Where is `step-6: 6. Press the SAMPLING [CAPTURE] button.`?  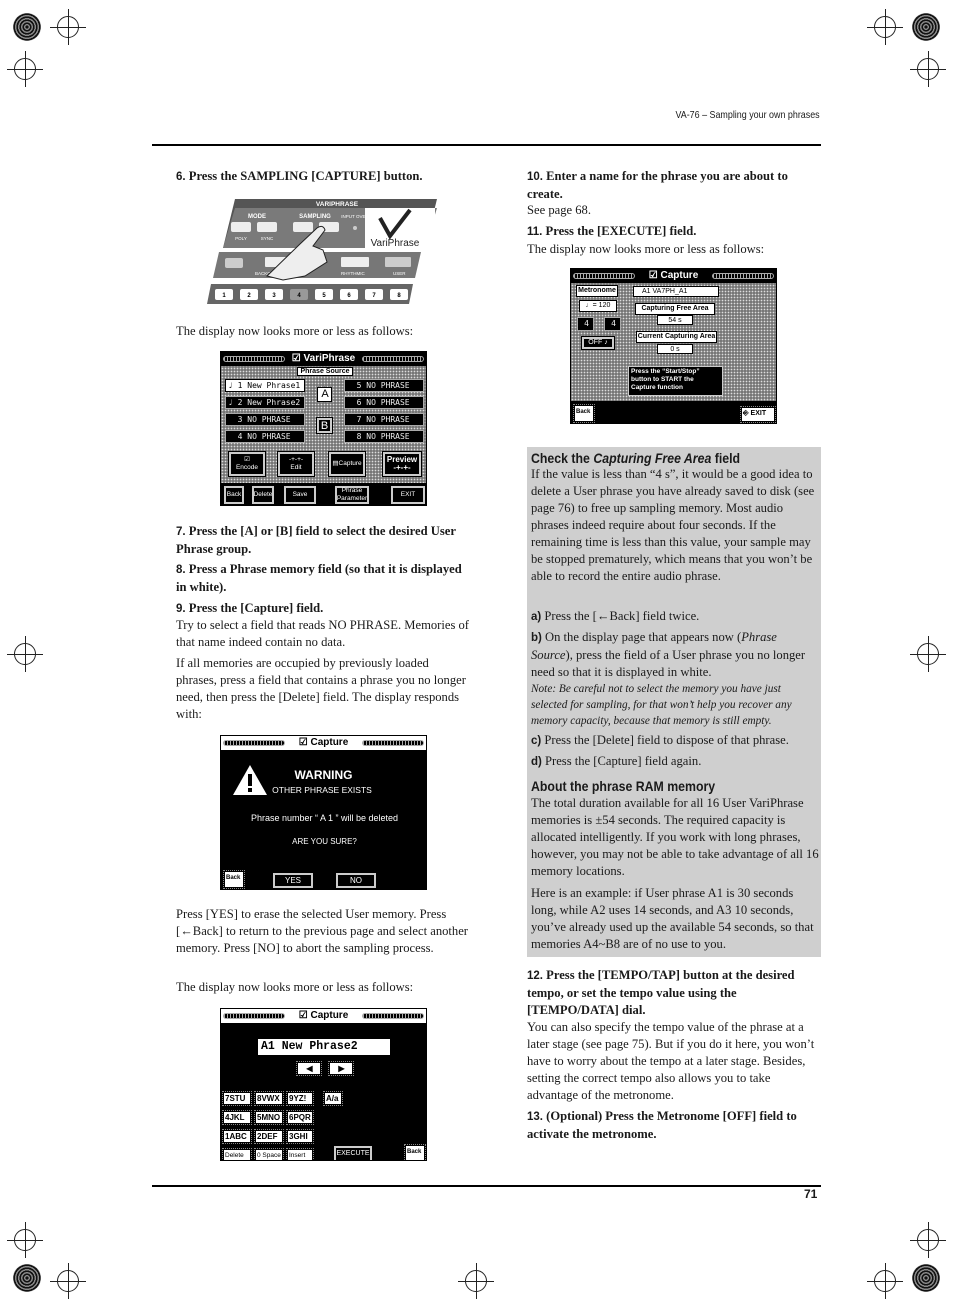
step-6: 6. Press the SAMPLING [CAPTURE] button. is located at coordinates (299, 176).